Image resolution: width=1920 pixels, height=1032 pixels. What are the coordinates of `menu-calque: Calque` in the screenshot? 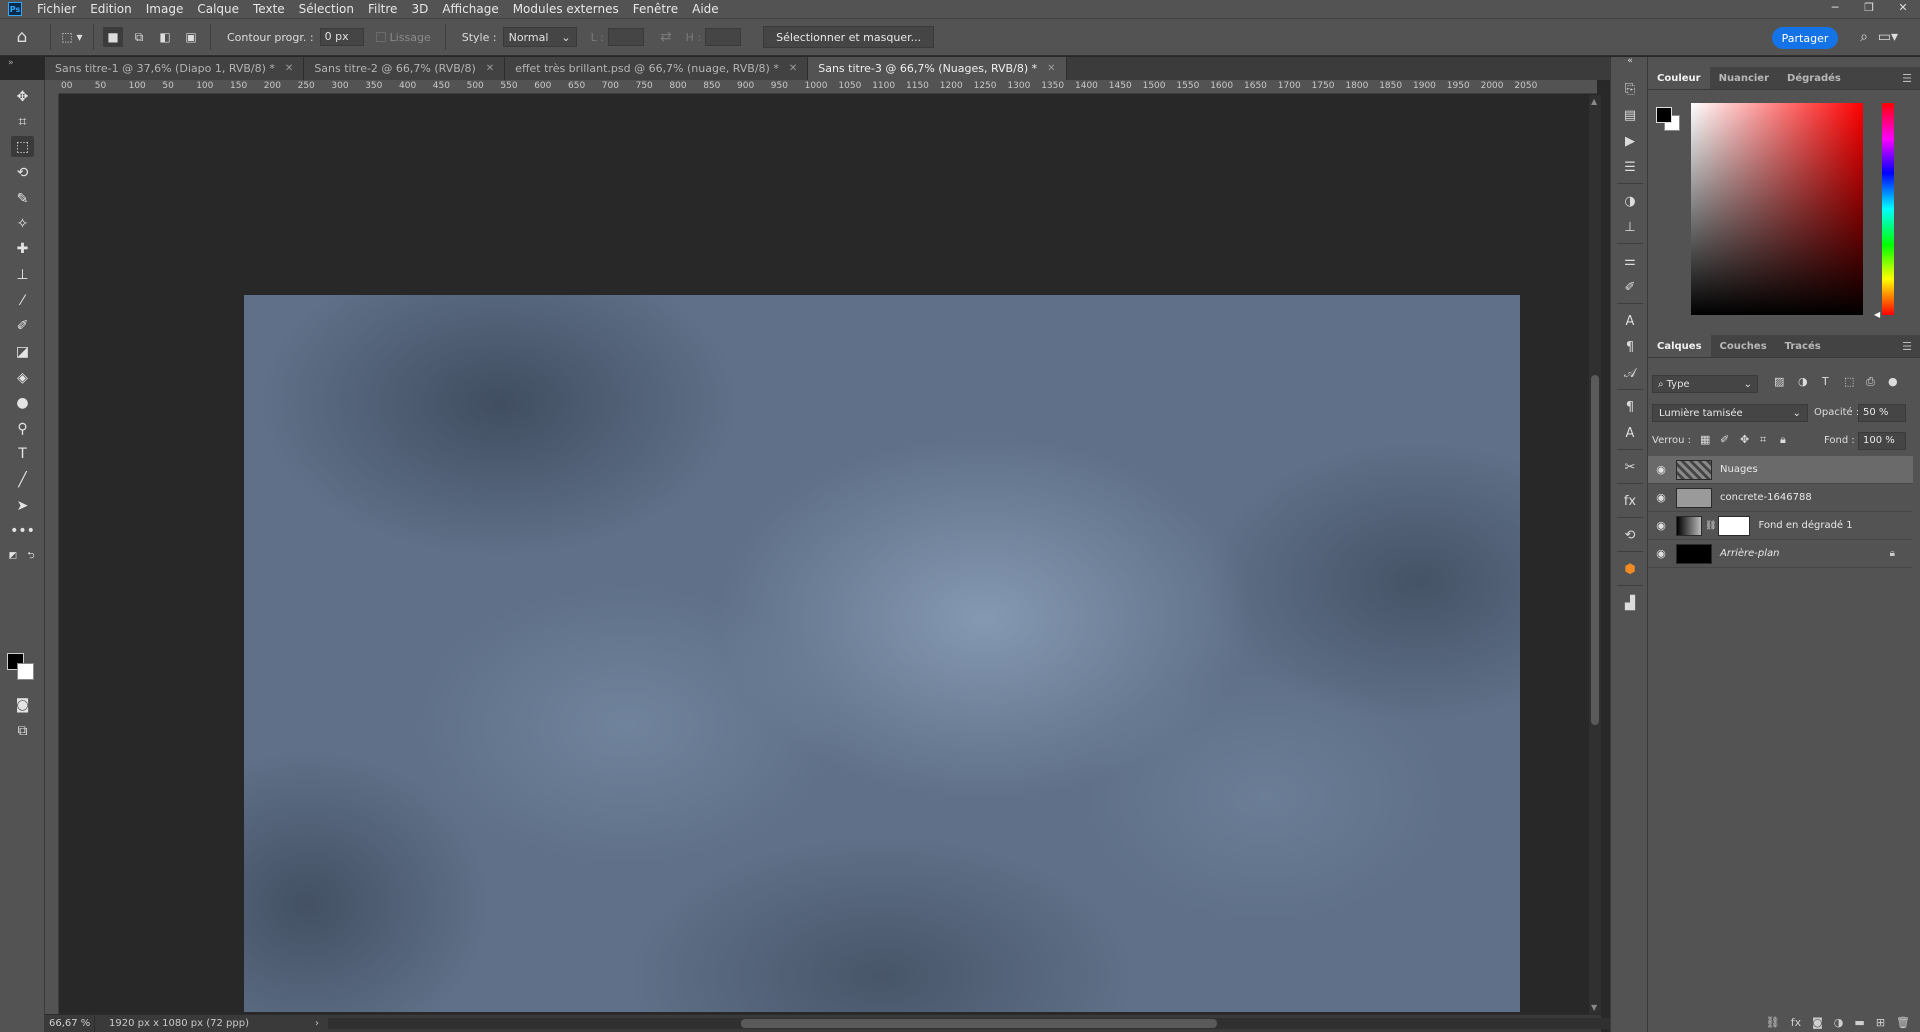 It's located at (218, 9).